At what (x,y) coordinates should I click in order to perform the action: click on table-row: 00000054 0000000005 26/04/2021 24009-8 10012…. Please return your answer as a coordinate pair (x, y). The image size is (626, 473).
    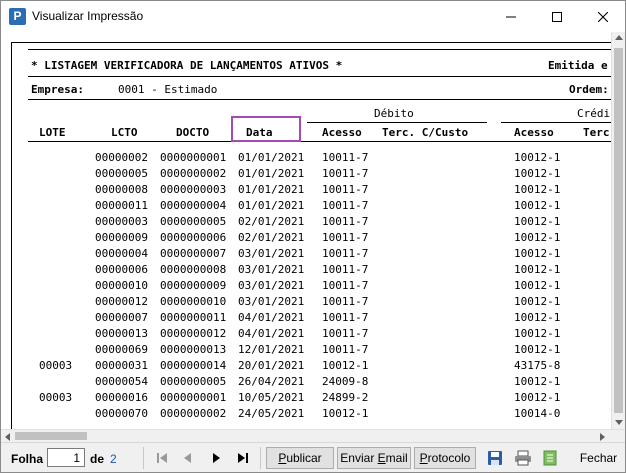
    Looking at the image, I should click on (313, 382).